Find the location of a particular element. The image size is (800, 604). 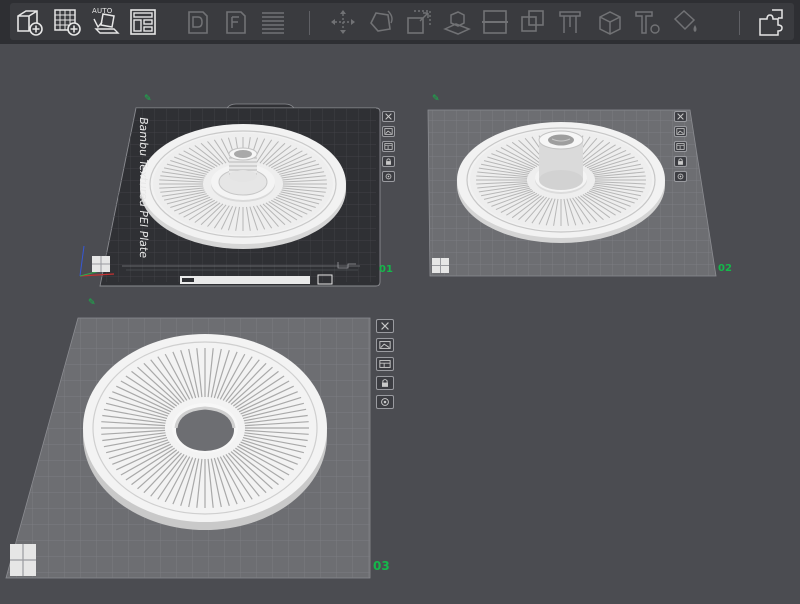

color-paint-button is located at coordinates (685, 22).